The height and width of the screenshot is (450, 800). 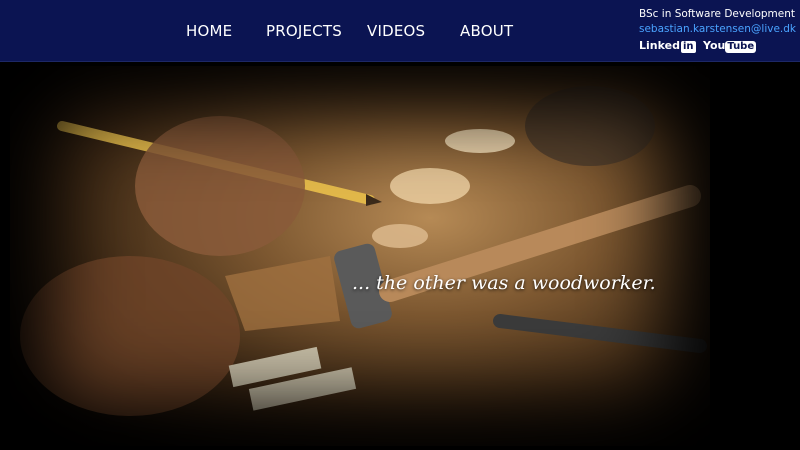 I want to click on social-links: Linked in You Tube, so click(x=719, y=46).